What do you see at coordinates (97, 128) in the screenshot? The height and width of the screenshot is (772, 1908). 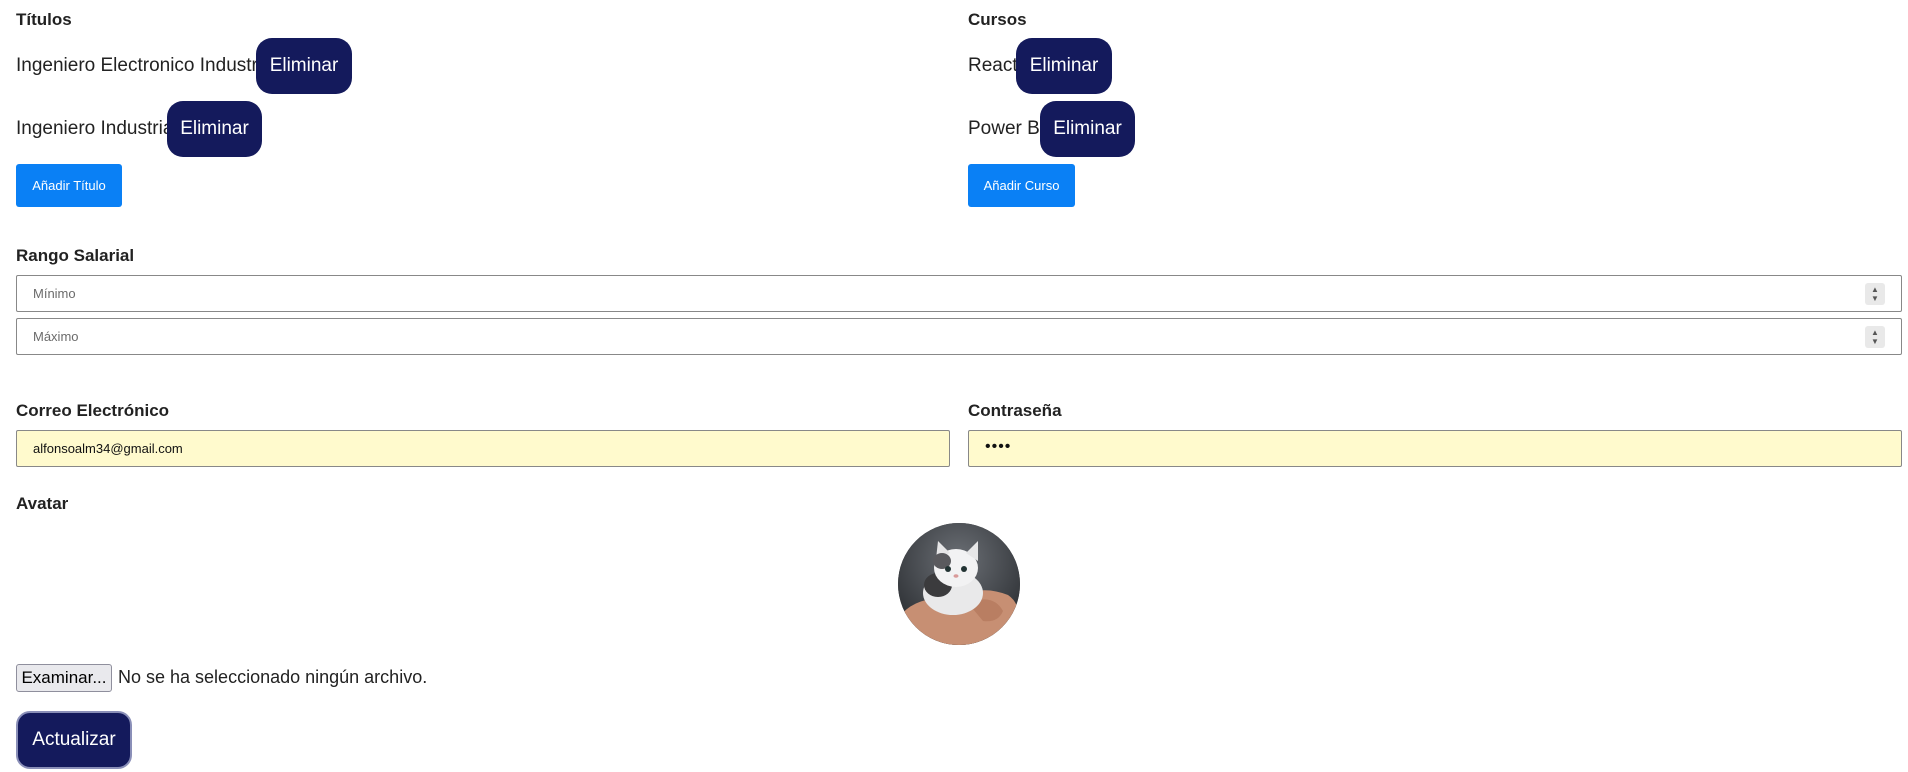 I see `titulo-item-label: Ingeniero Industrial` at bounding box center [97, 128].